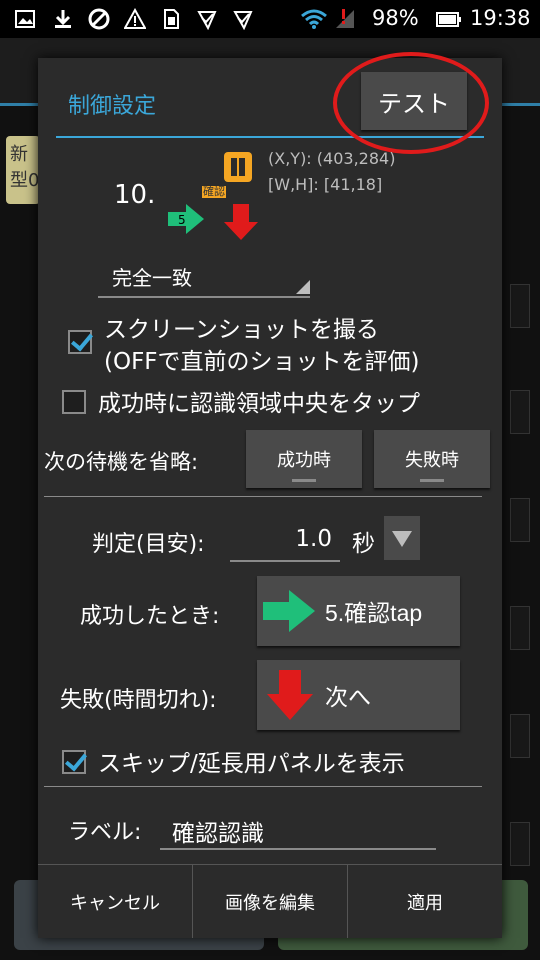 The width and height of the screenshot is (540, 960). I want to click on screenshot-checkbox, so click(80, 342).